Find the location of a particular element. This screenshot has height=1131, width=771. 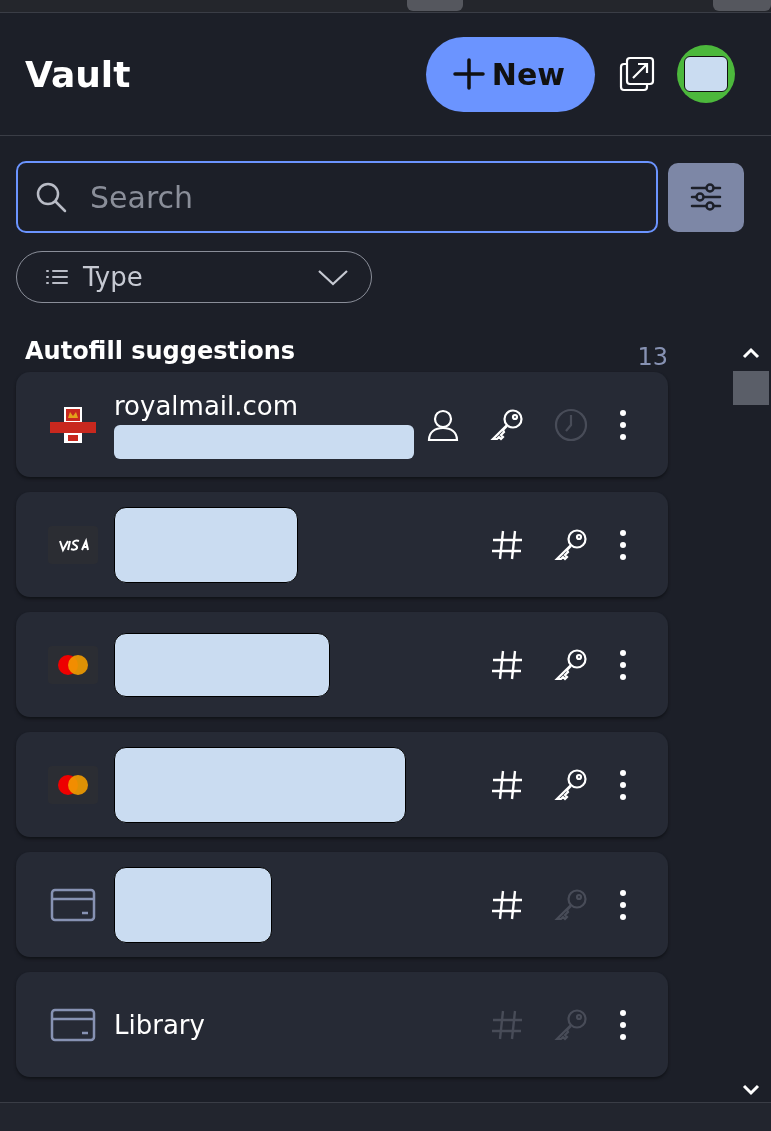

search-icon is located at coordinates (51, 197).